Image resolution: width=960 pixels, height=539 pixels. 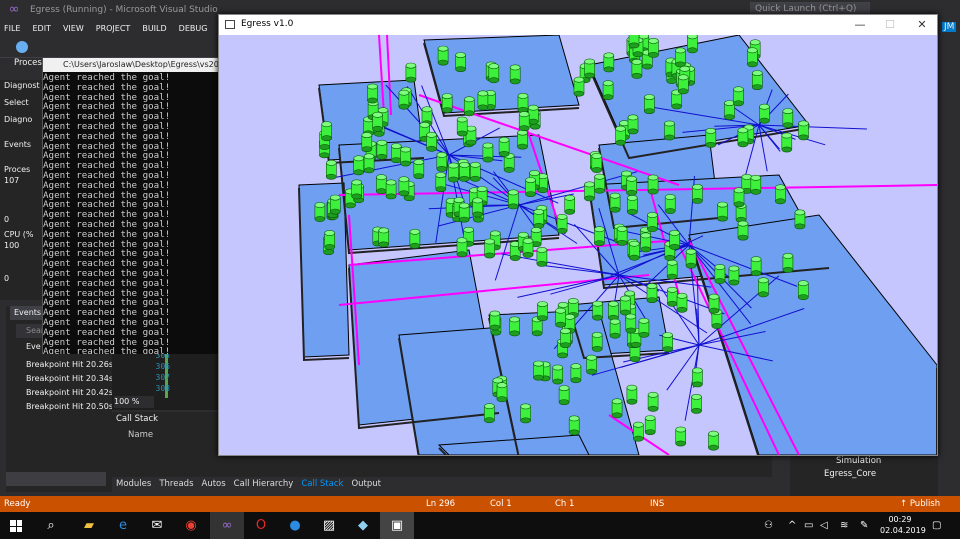 I want to click on list-item: Breakpoint Hit 20.42s, so click(x=69, y=393).